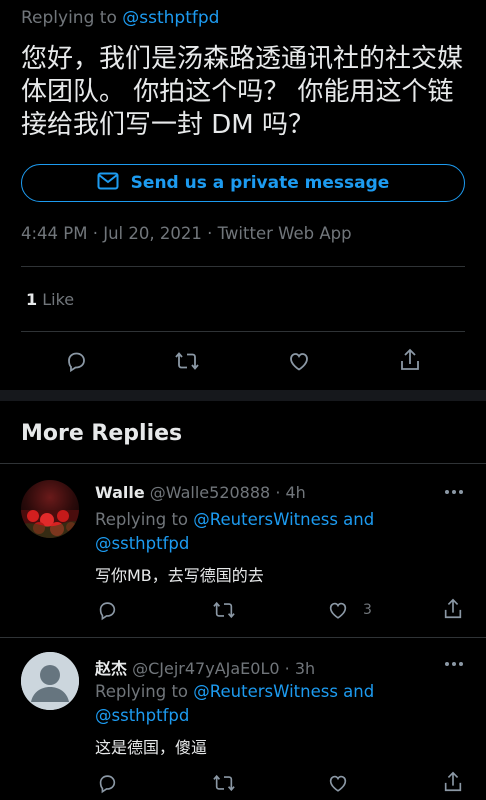 The width and height of the screenshot is (486, 800). What do you see at coordinates (32, 299) in the screenshot?
I see `likes-number: 1` at bounding box center [32, 299].